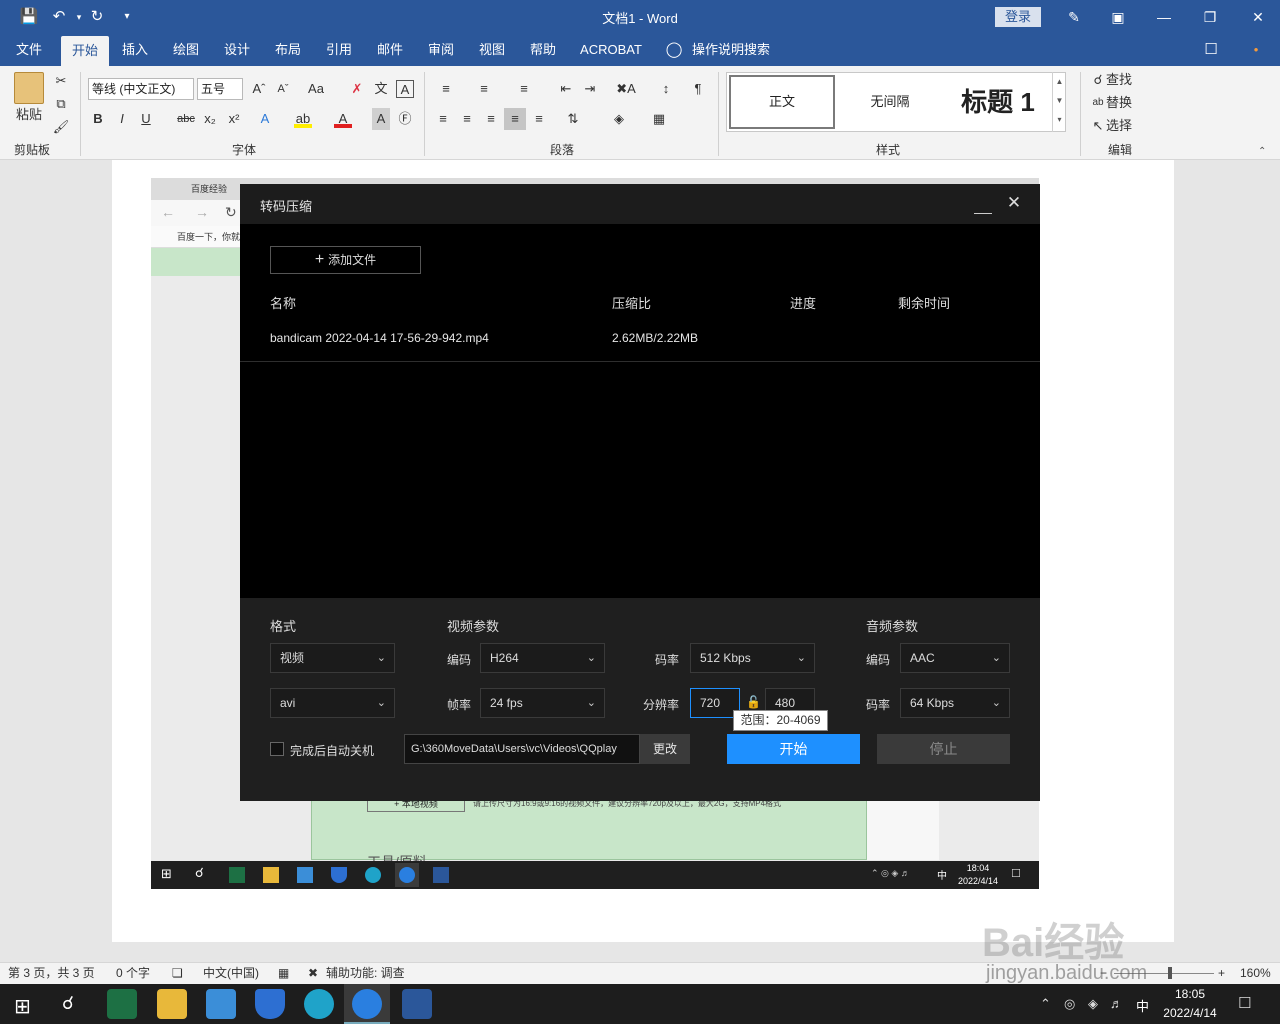 This screenshot has width=1280, height=1024. What do you see at coordinates (283, 89) in the screenshot?
I see `shrink-font-icon: Aˇ` at bounding box center [283, 89].